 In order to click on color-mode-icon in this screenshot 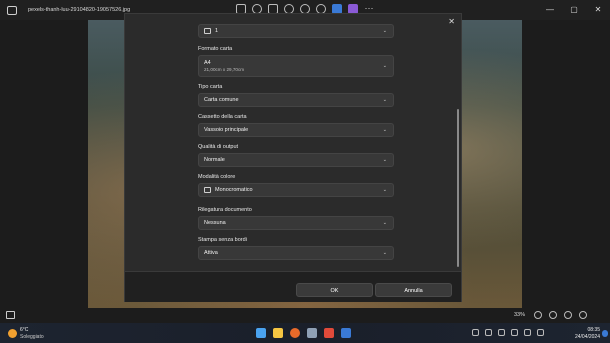, I will do `click(207, 190)`.